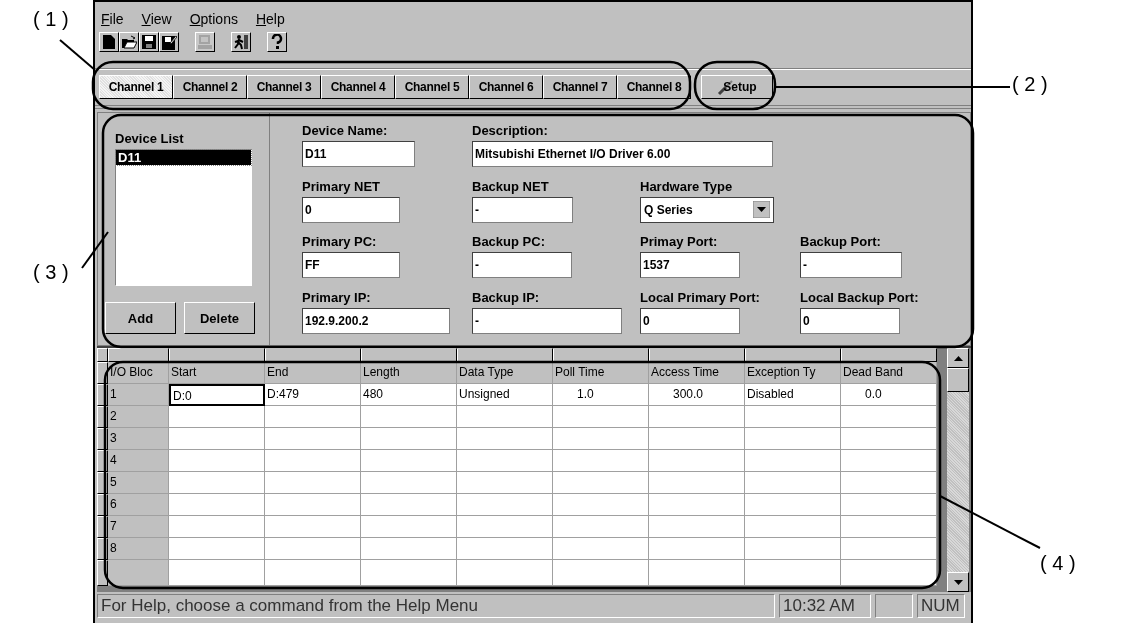  Describe the element at coordinates (284, 87) in the screenshot. I see `channel-tab: Channel 3` at that location.